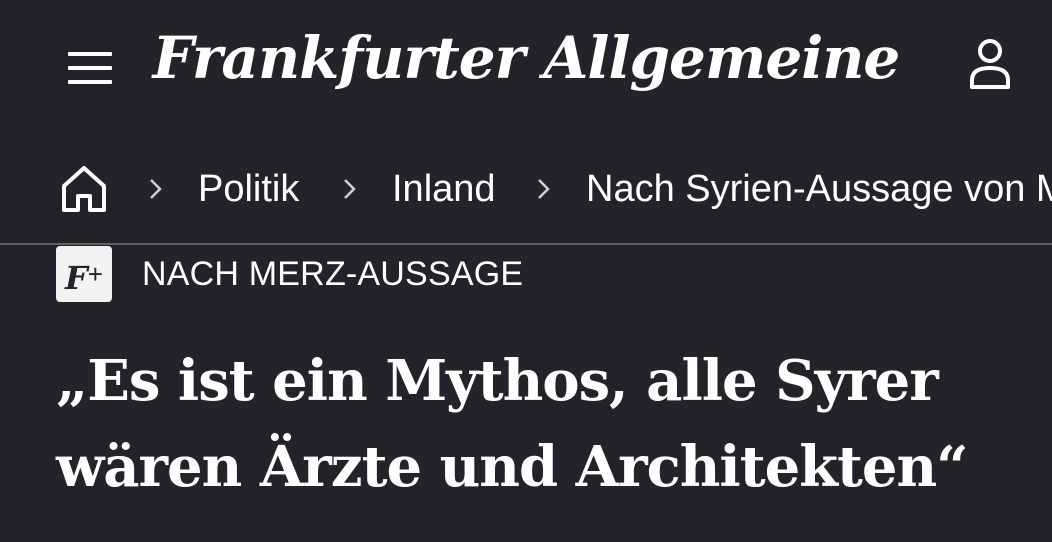 This screenshot has height=542, width=1052. I want to click on breadcrumb-item-politik: Politik, so click(248, 189).